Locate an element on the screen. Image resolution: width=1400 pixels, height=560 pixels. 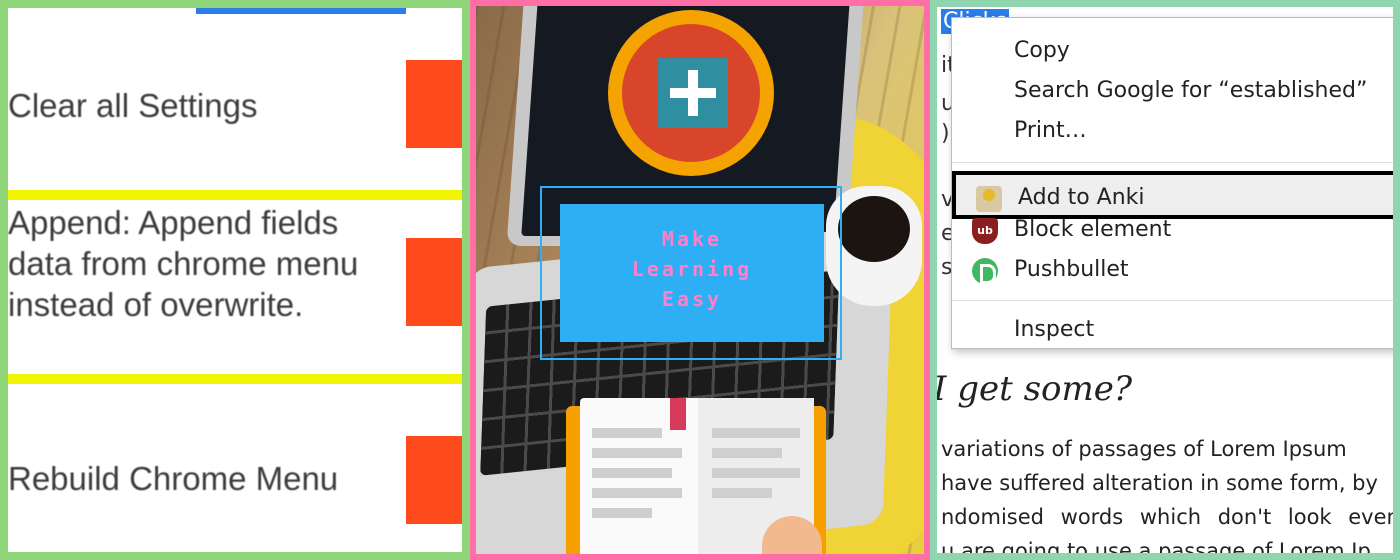
menu-item-pushbullet: Pushbullet is located at coordinates (1172, 271).